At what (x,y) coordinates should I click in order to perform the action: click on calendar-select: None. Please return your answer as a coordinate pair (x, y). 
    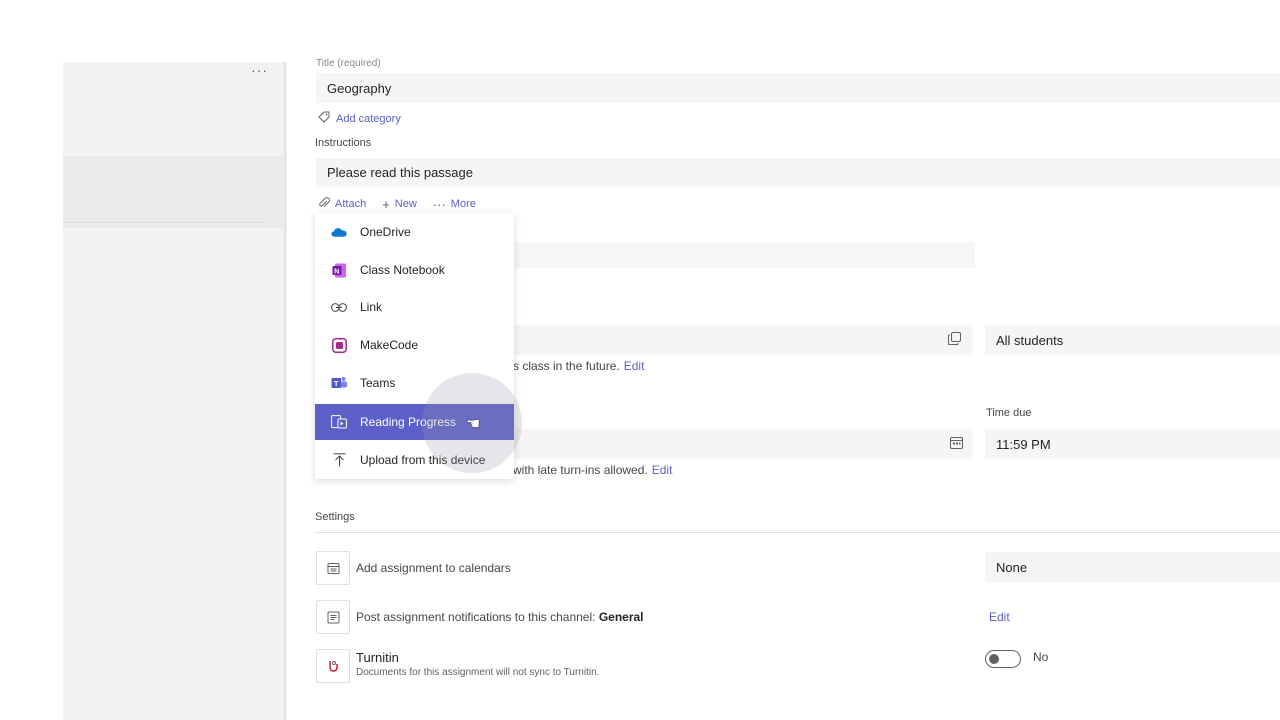
    Looking at the image, I should click on (1132, 567).